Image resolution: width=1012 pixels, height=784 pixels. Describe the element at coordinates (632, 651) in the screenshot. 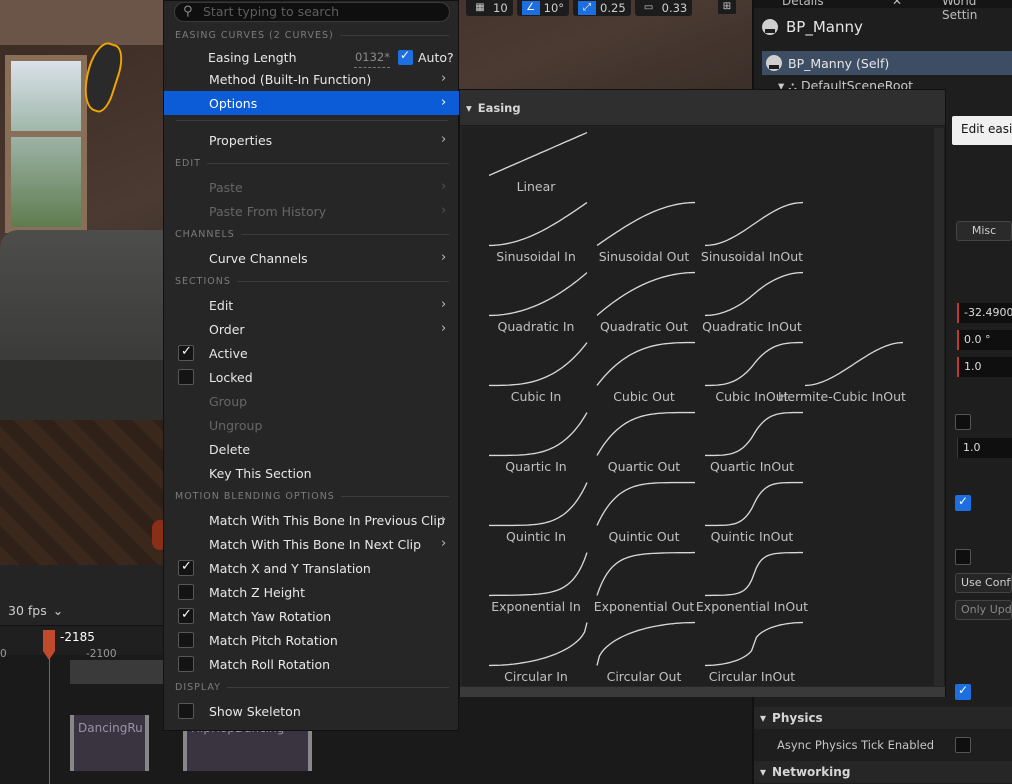

I see `easing-option-circ-out: Circular Out` at that location.